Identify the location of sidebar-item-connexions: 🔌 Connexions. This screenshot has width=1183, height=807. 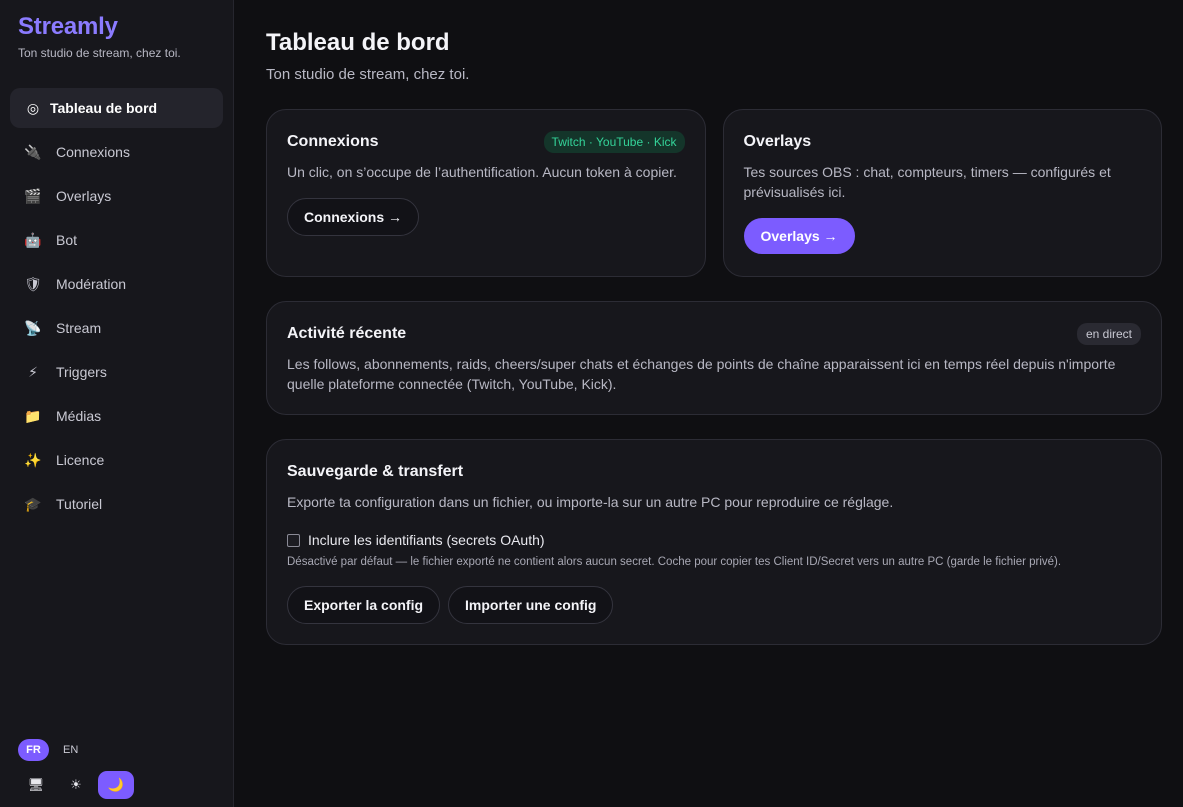
(116, 152).